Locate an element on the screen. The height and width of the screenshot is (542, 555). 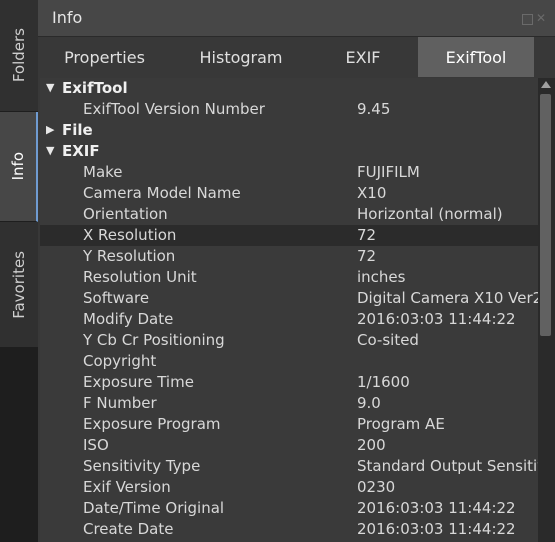
table-row: Modify Date 2016:03:03 11:44:22 is located at coordinates (289, 319).